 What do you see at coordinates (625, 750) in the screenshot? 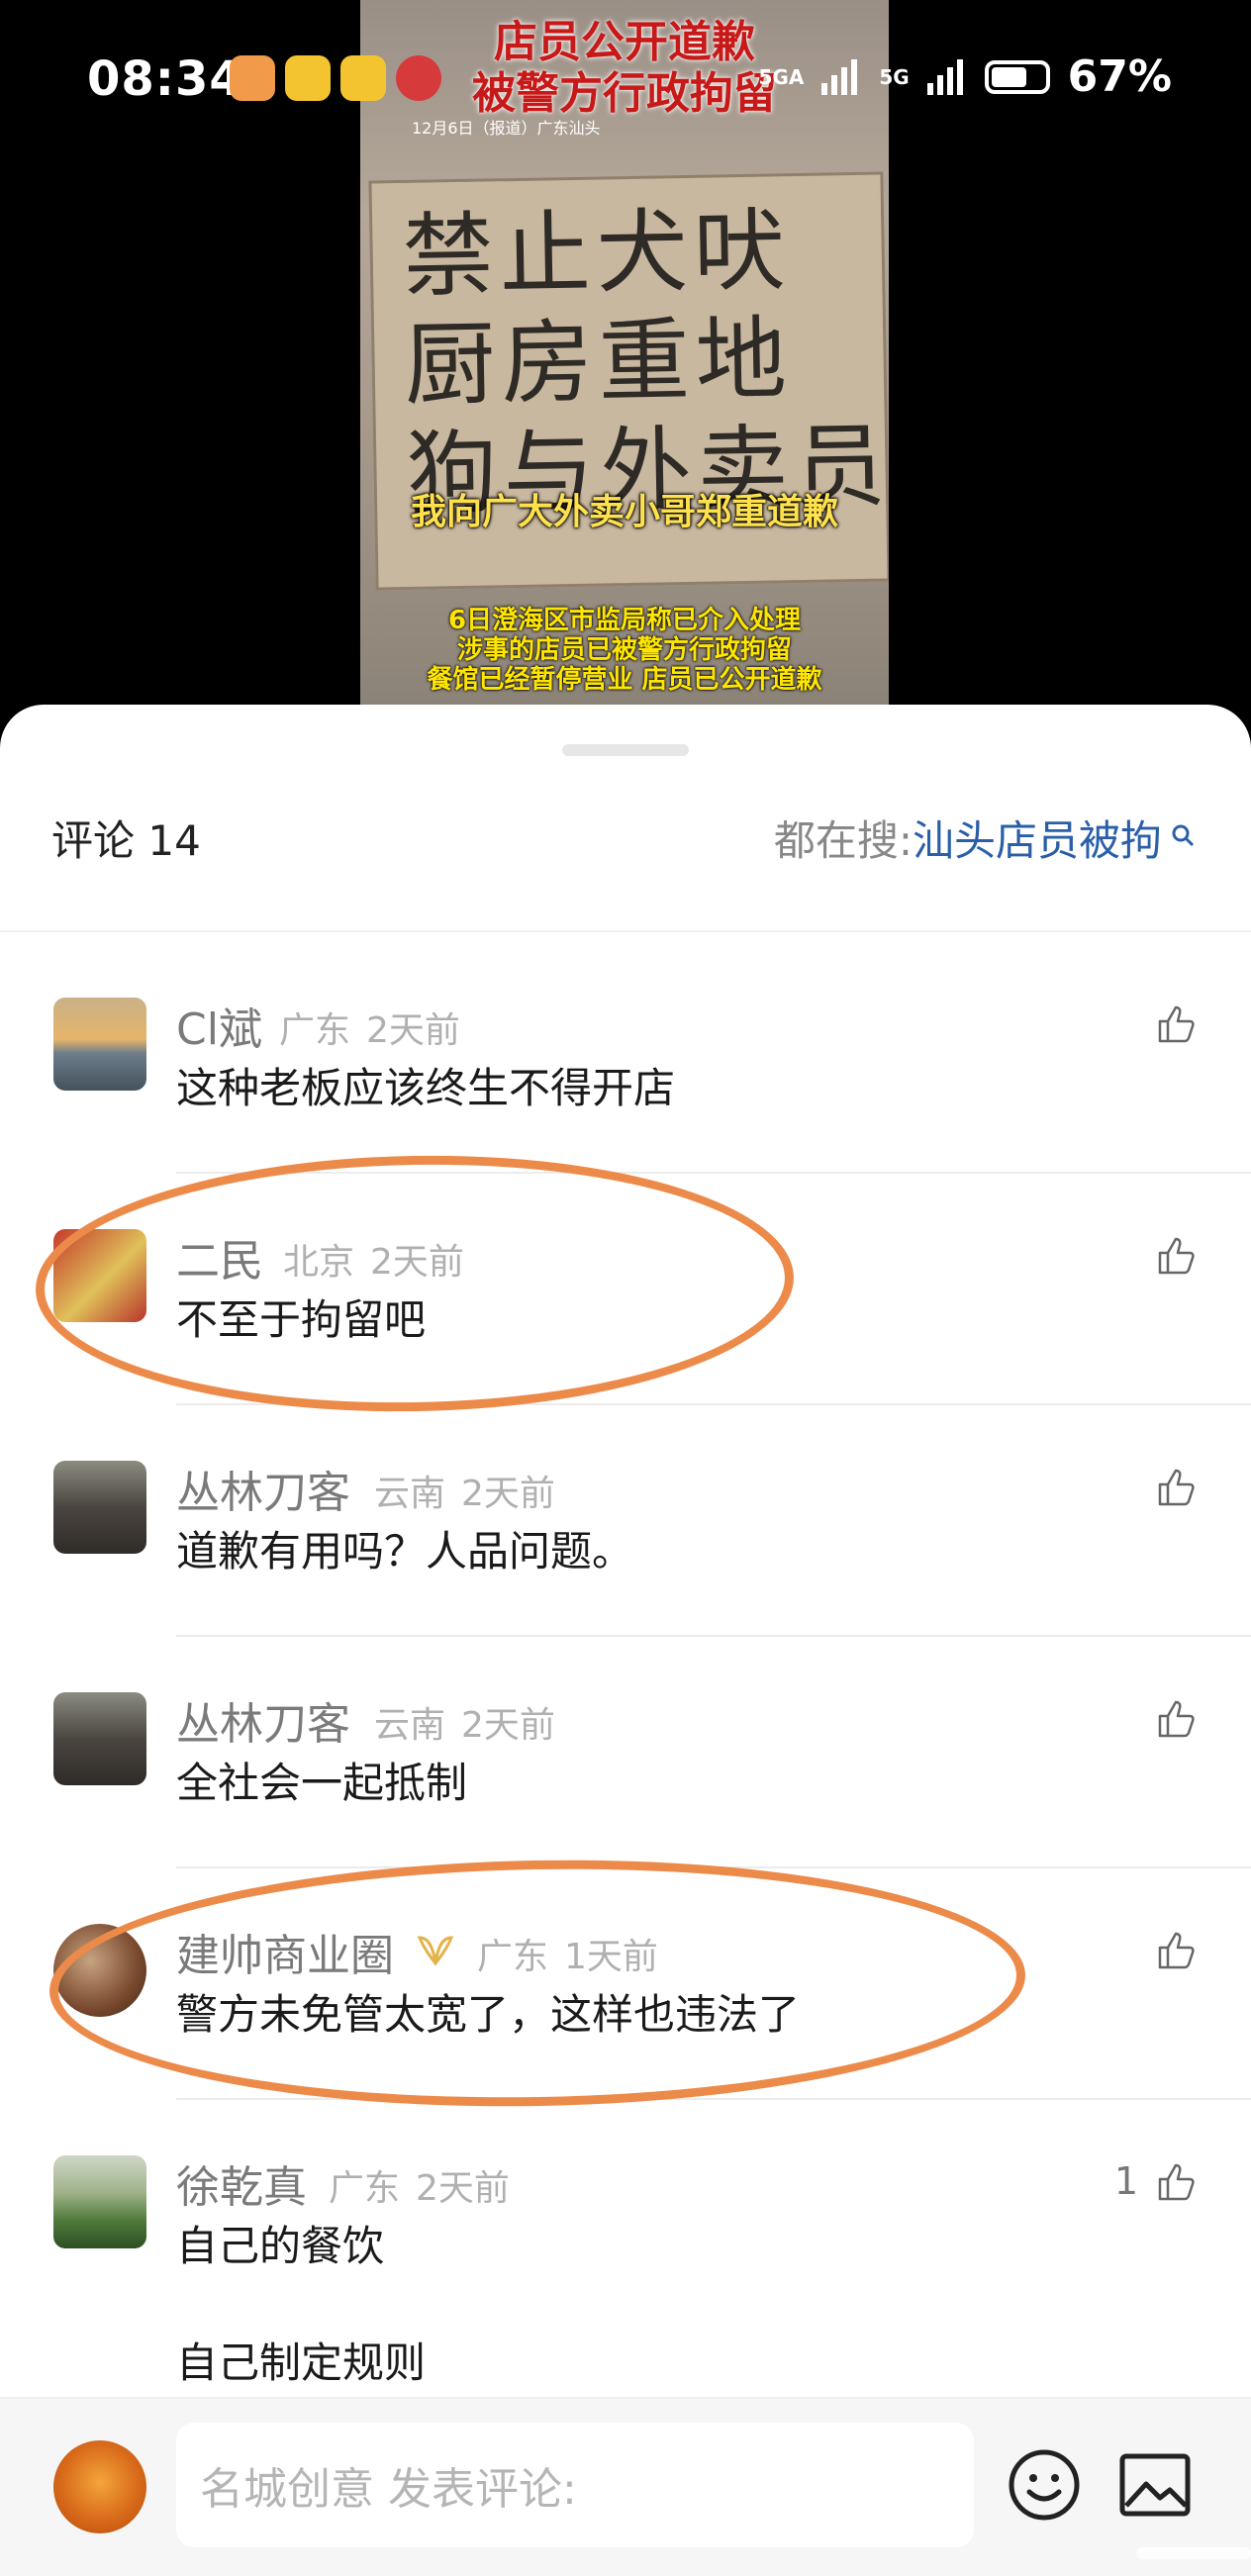
I see `drag-handle` at bounding box center [625, 750].